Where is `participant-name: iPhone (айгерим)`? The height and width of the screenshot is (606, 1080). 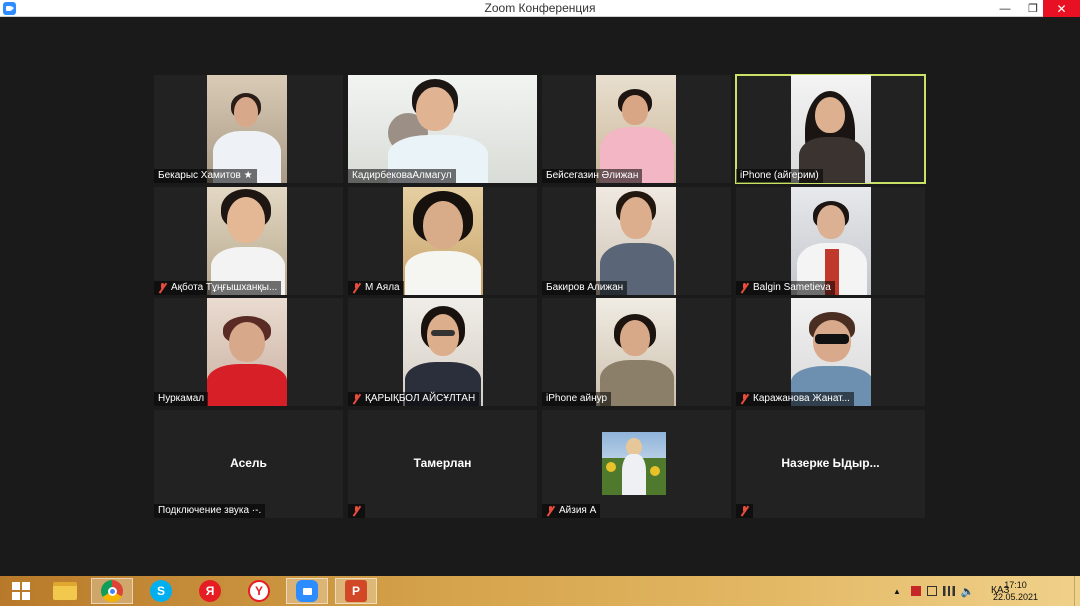
participant-name: iPhone (айгерим) is located at coordinates (779, 175).